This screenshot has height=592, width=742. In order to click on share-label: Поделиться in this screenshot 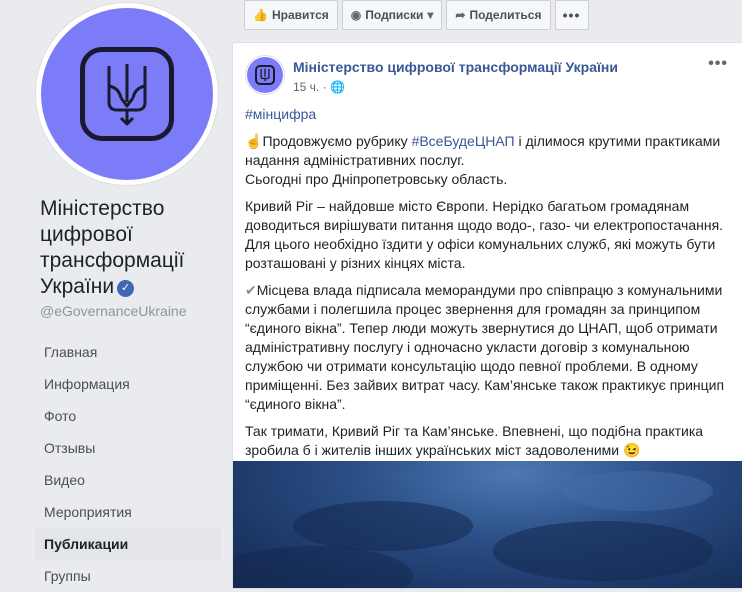, I will do `click(505, 15)`.